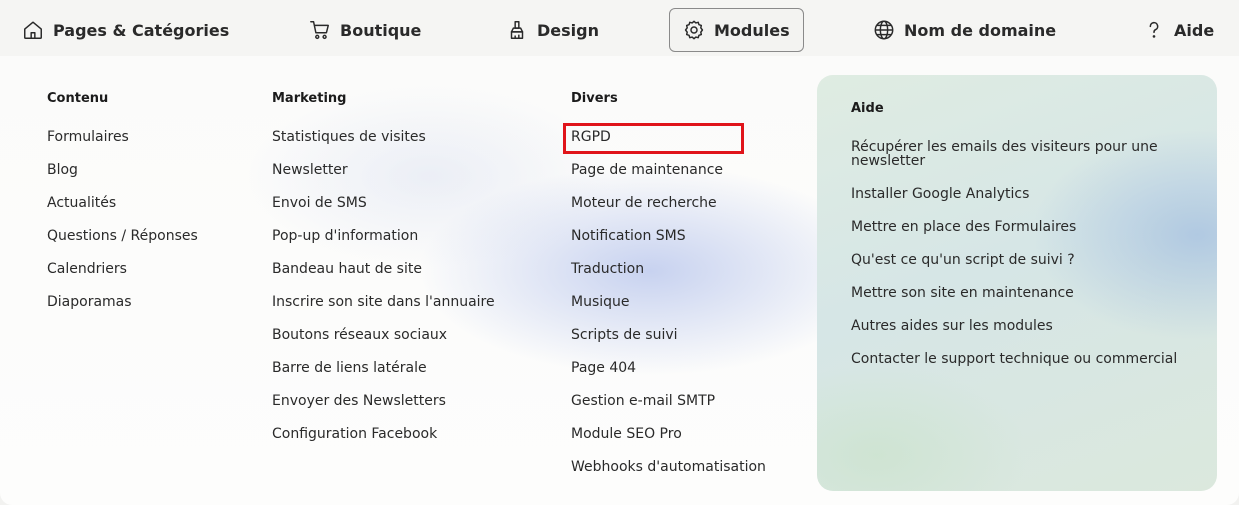 The width and height of the screenshot is (1239, 505). I want to click on menu-item-envoyer-des-newsletters: Envoyer des Newsletters, so click(383, 407).